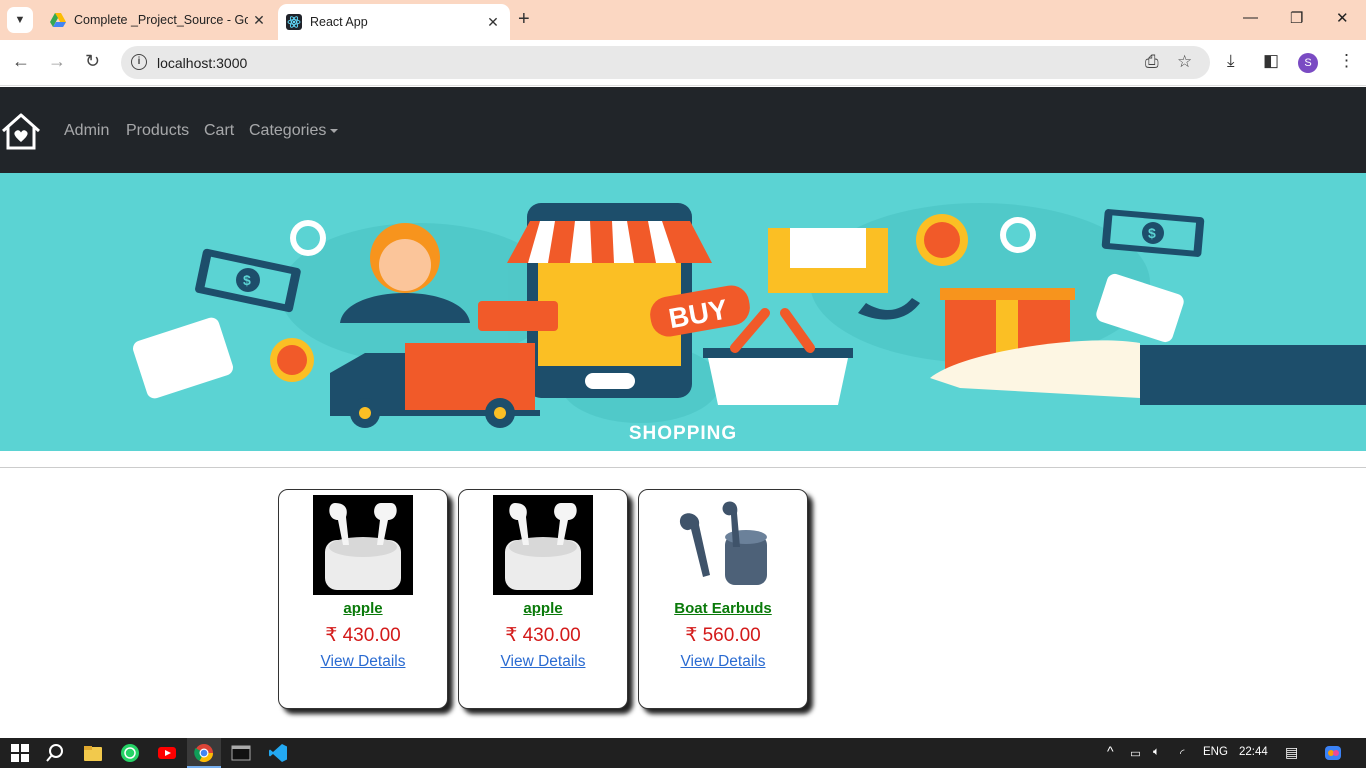  What do you see at coordinates (1346, 61) in the screenshot?
I see `menu-kebab-icon: ⋮` at bounding box center [1346, 61].